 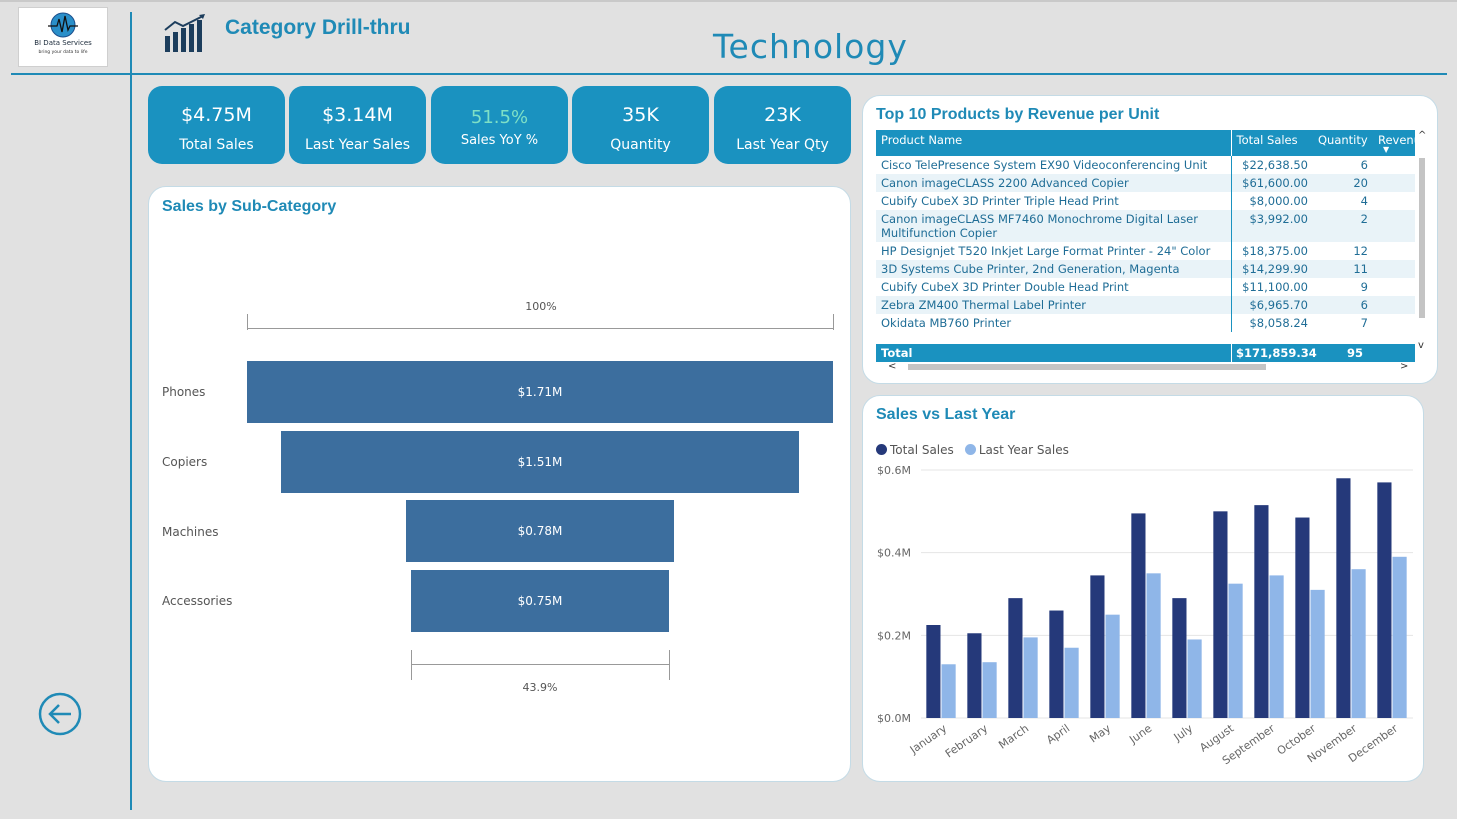 What do you see at coordinates (1272, 143) in the screenshot?
I see `column-header-total-sales: Total Sales` at bounding box center [1272, 143].